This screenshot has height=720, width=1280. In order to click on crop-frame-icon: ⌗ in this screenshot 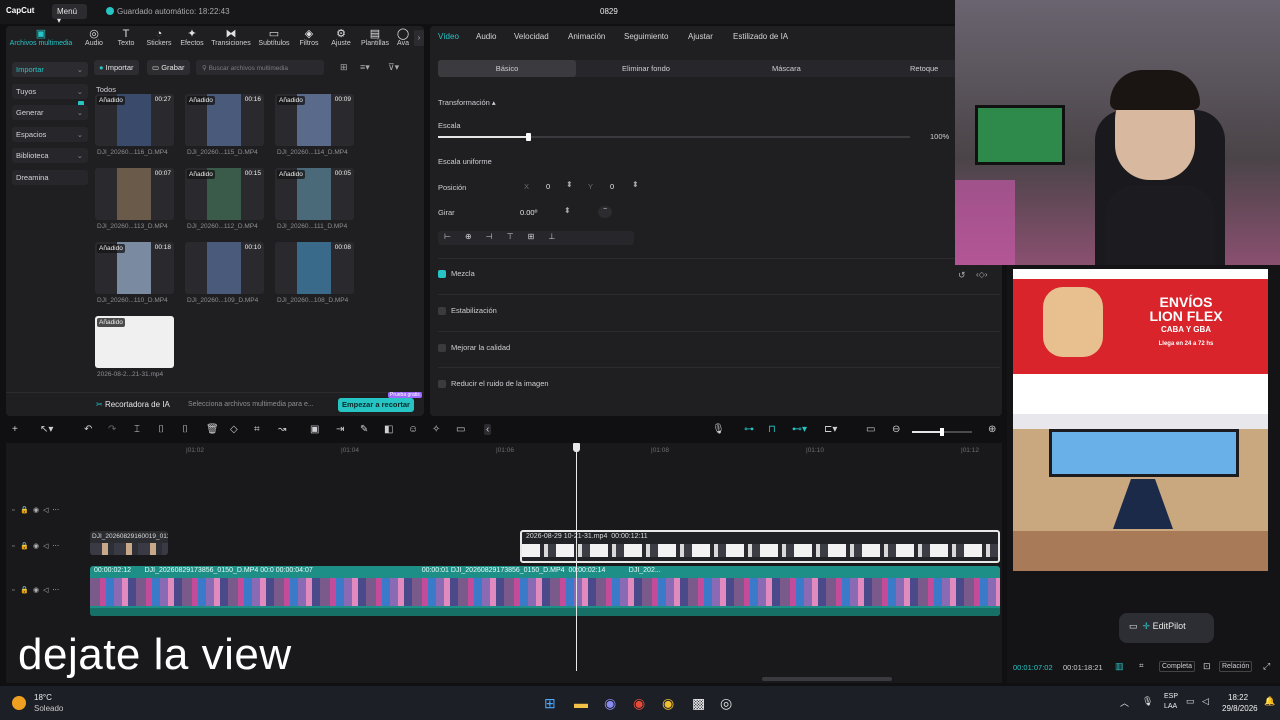, I will do `click(1141, 666)`.